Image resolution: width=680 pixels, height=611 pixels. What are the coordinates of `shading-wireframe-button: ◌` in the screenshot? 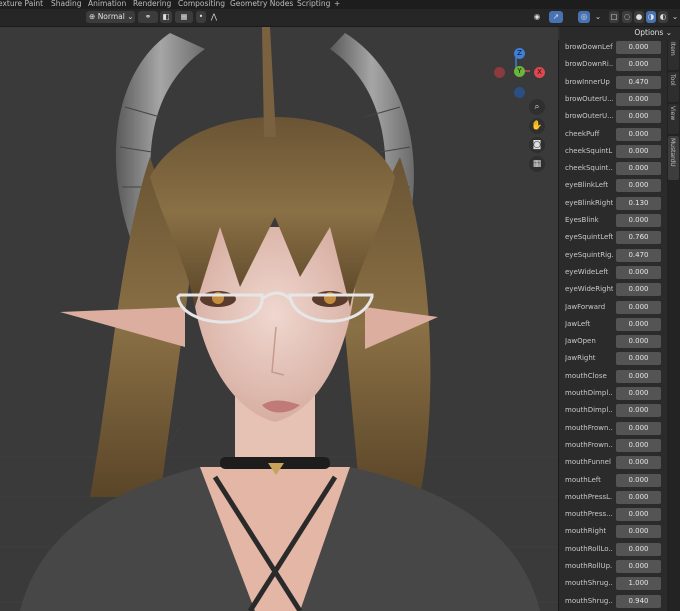 It's located at (627, 17).